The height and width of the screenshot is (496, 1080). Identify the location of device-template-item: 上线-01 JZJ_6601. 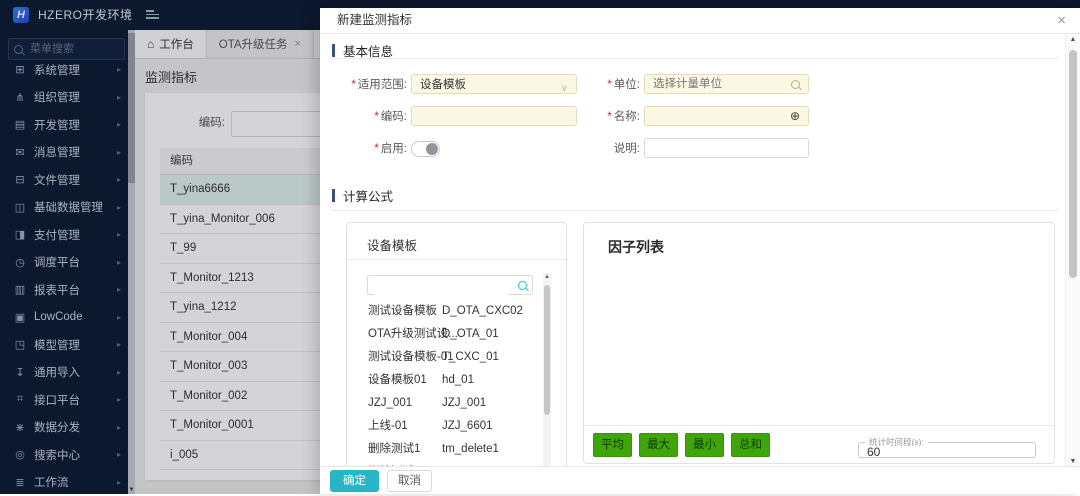
(441, 426).